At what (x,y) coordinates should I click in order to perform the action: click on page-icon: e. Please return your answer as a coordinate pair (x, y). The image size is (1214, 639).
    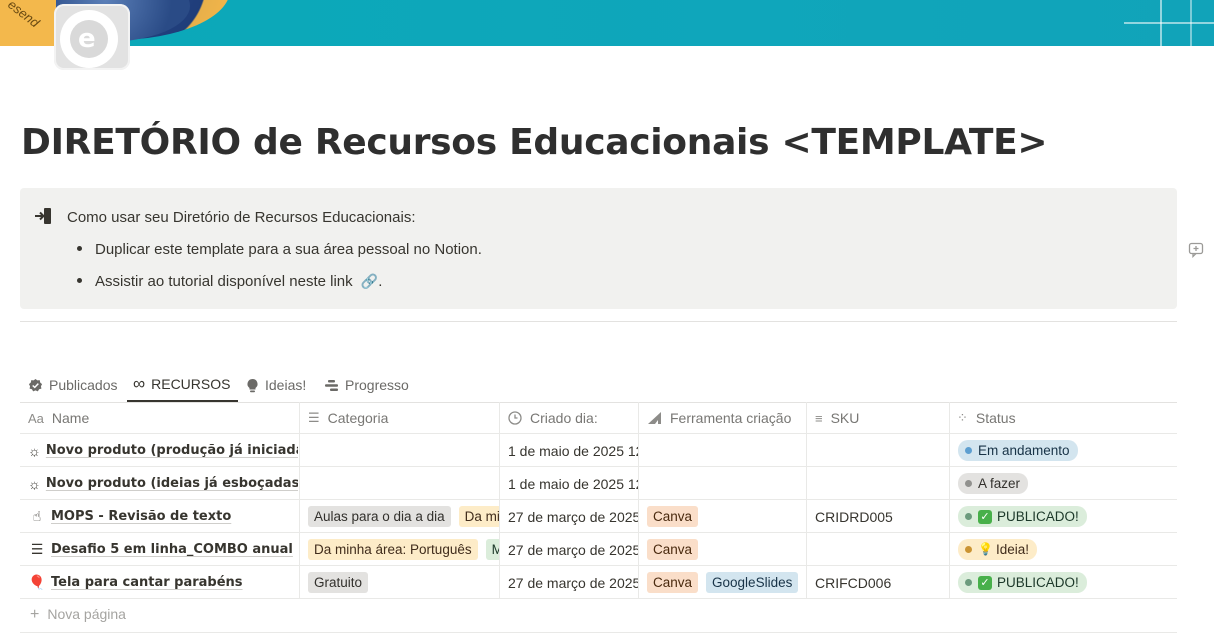
    Looking at the image, I should click on (92, 37).